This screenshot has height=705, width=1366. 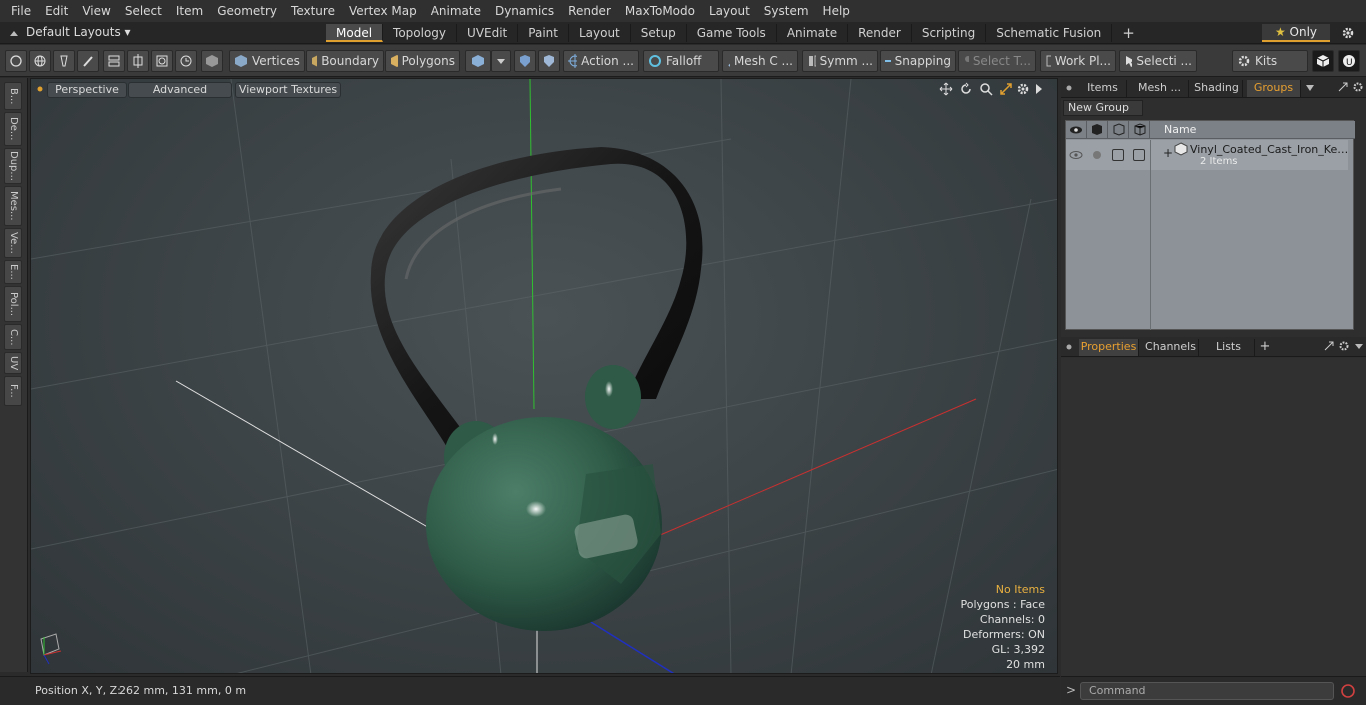 What do you see at coordinates (162, 61) in the screenshot?
I see `snap-box-icon` at bounding box center [162, 61].